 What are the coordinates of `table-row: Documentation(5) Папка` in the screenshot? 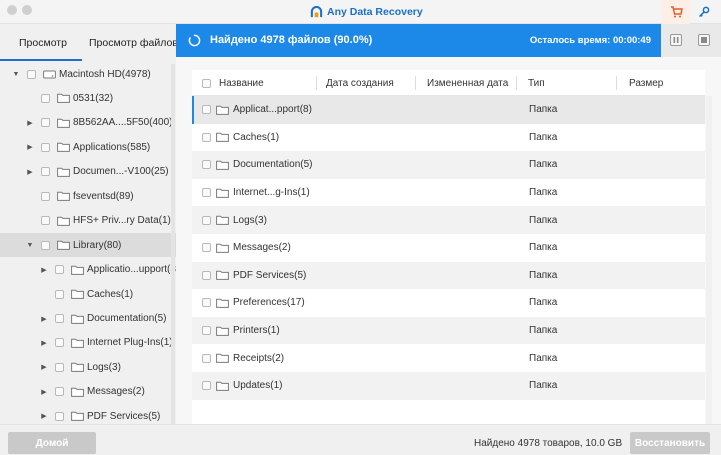 It's located at (448, 165).